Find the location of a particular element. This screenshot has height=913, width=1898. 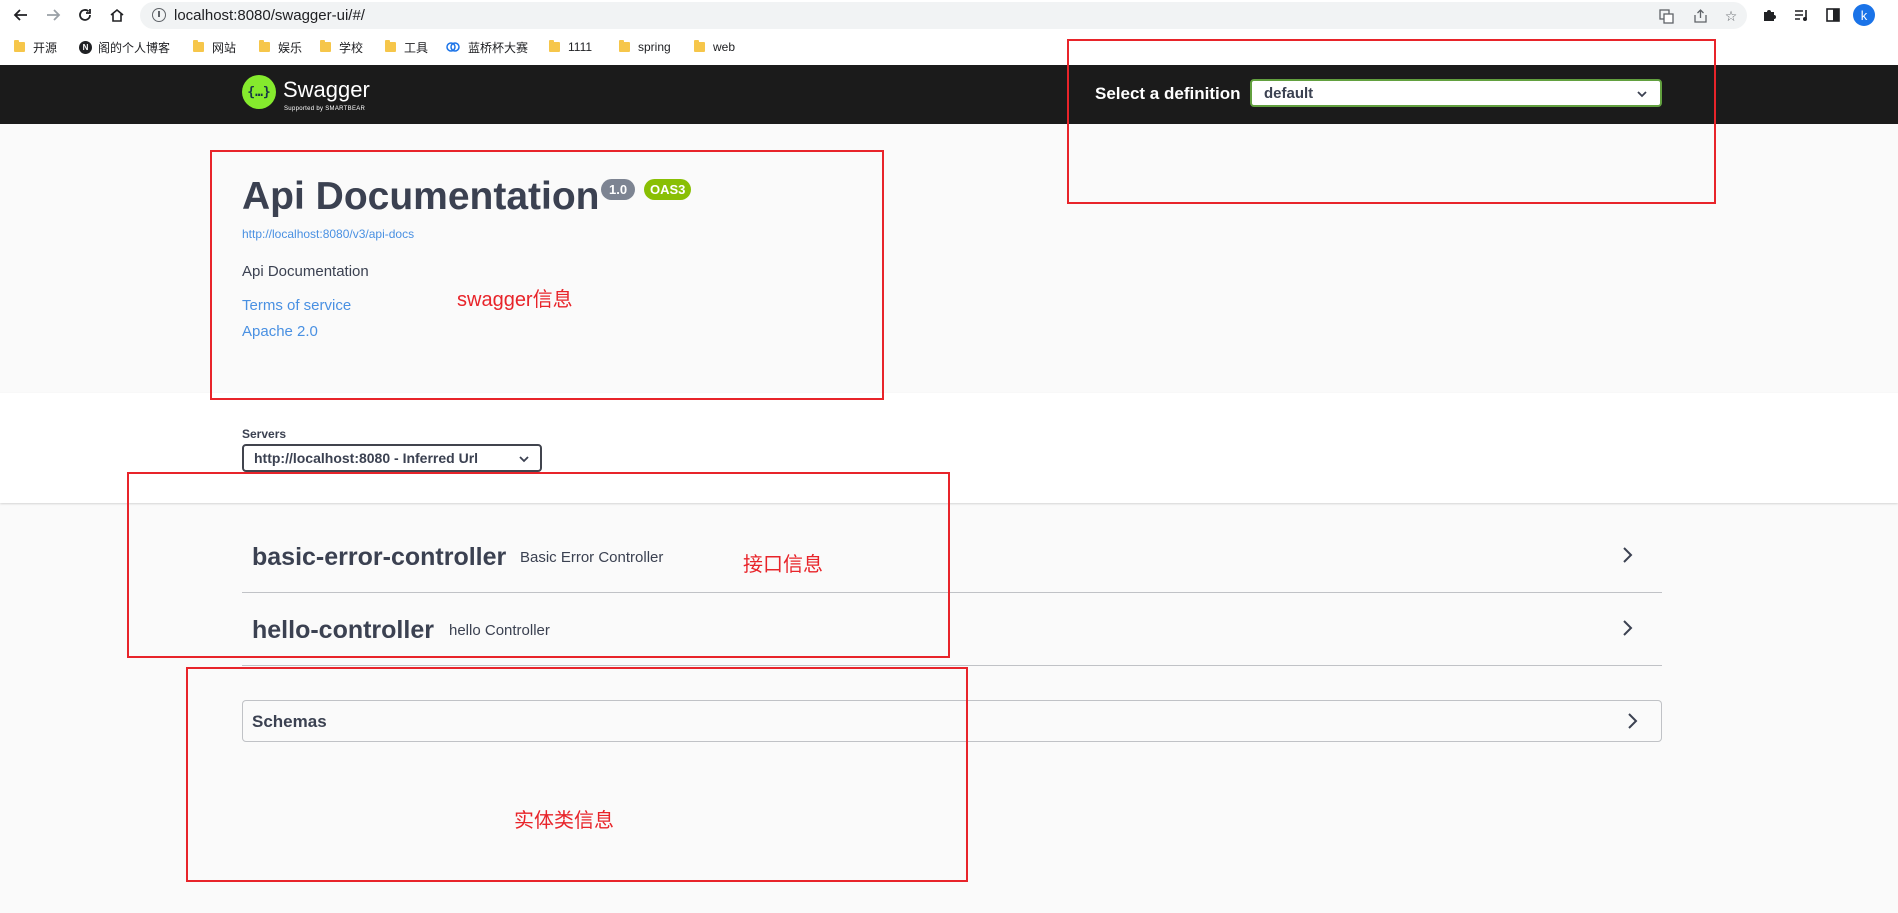

entity-info-annotation-box is located at coordinates (577, 774).